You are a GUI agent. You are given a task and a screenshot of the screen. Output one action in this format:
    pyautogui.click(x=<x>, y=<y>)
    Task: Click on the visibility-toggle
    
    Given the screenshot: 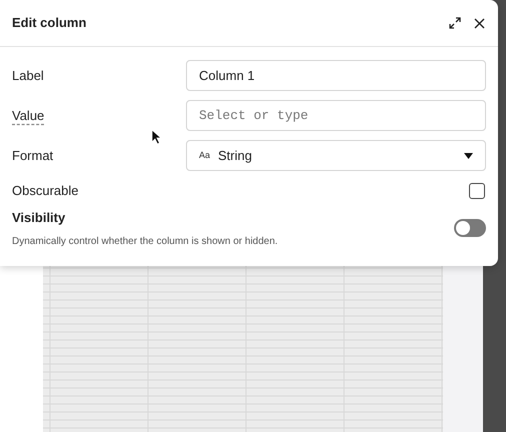 What is the action you would take?
    pyautogui.click(x=470, y=228)
    